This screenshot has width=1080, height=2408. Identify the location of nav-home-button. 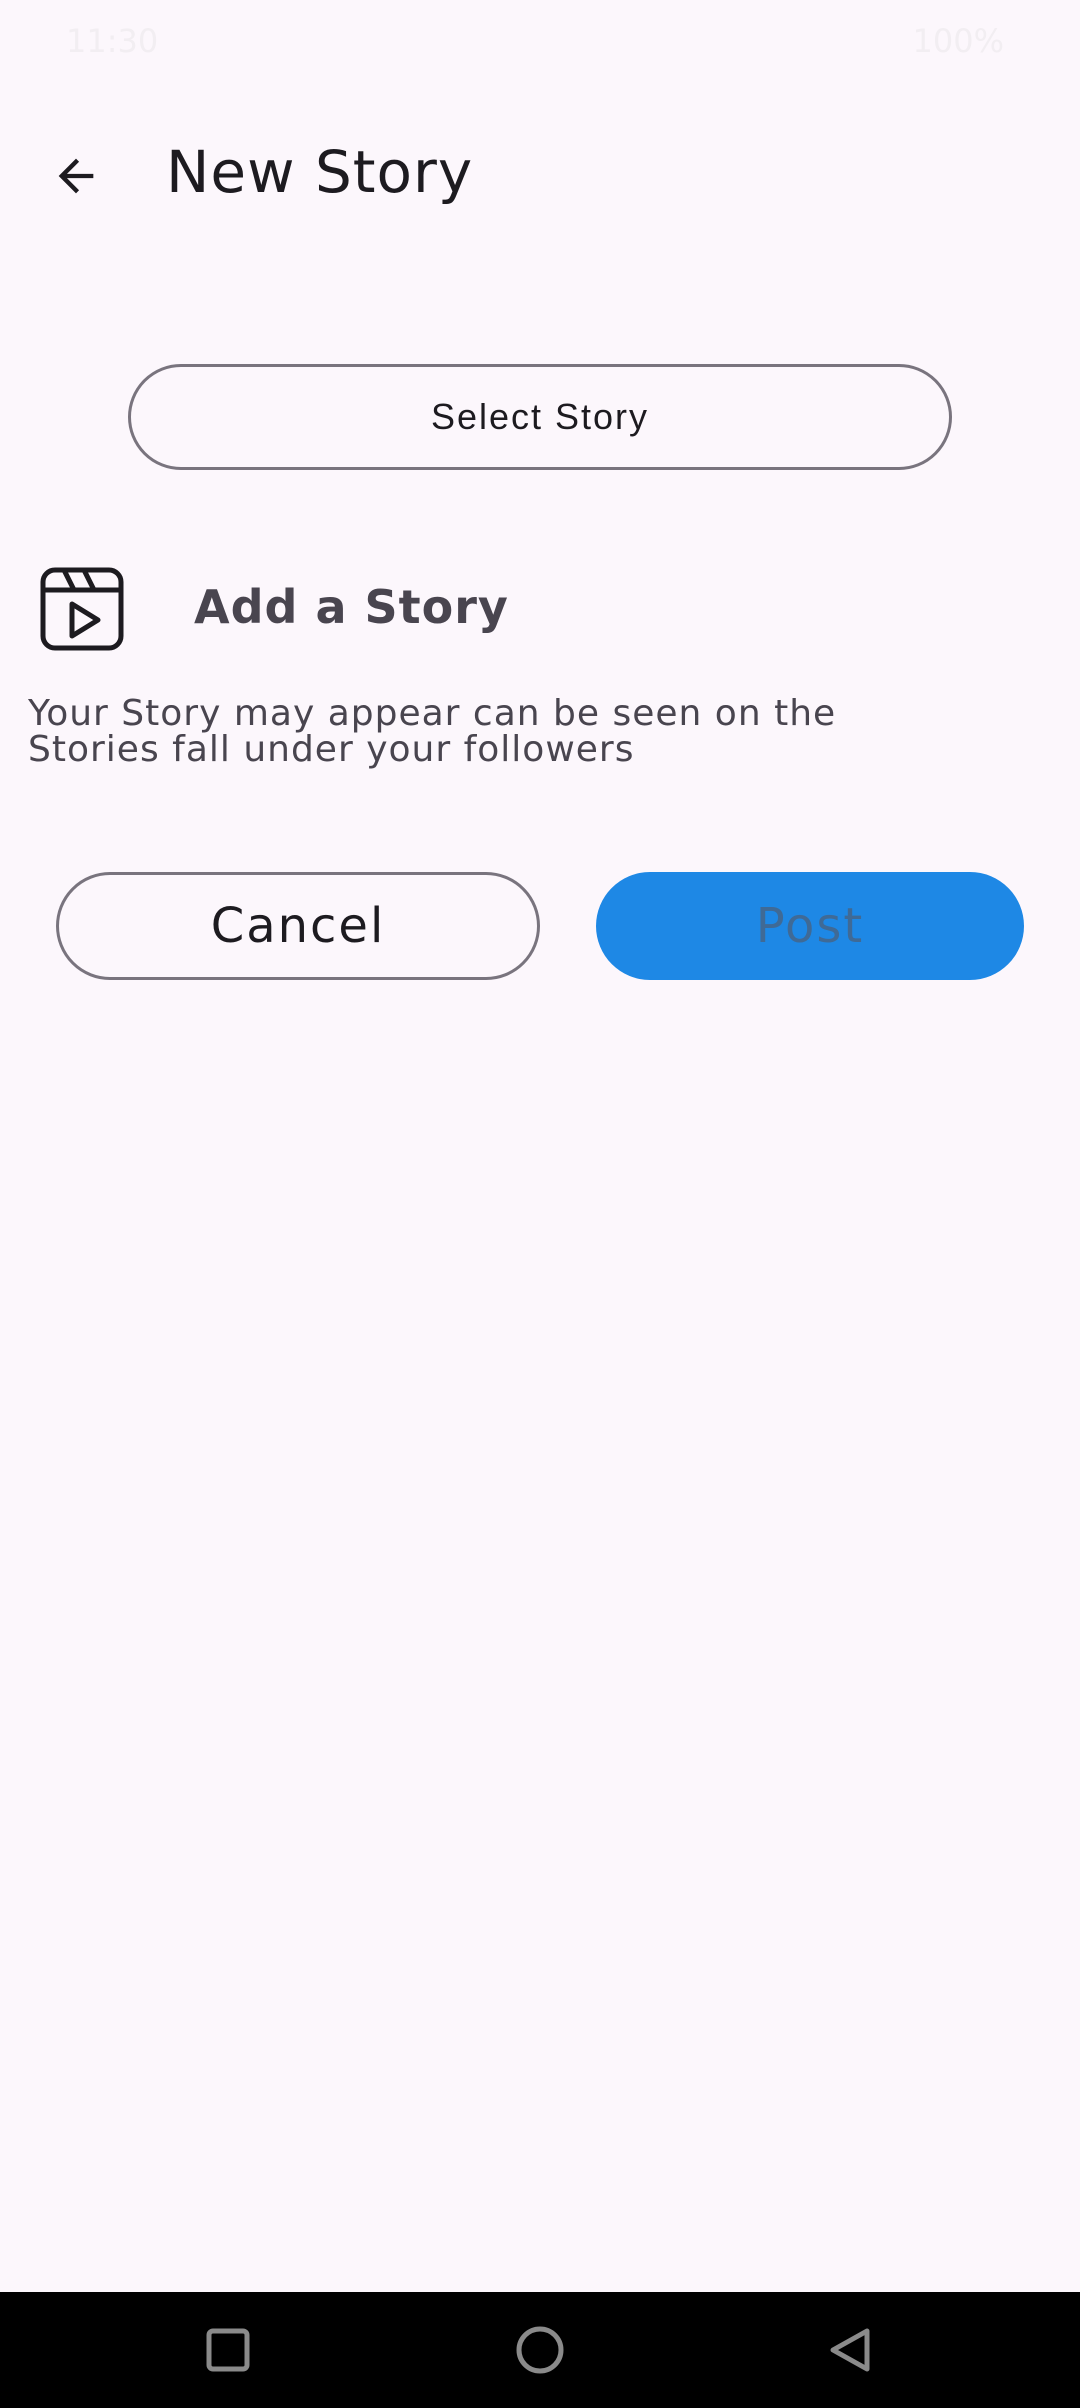
(540, 2350).